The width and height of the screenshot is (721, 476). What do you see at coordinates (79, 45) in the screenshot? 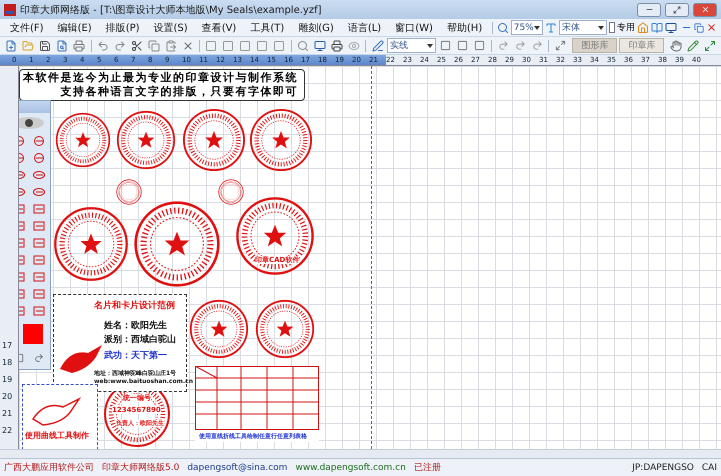
I see `print-icon` at bounding box center [79, 45].